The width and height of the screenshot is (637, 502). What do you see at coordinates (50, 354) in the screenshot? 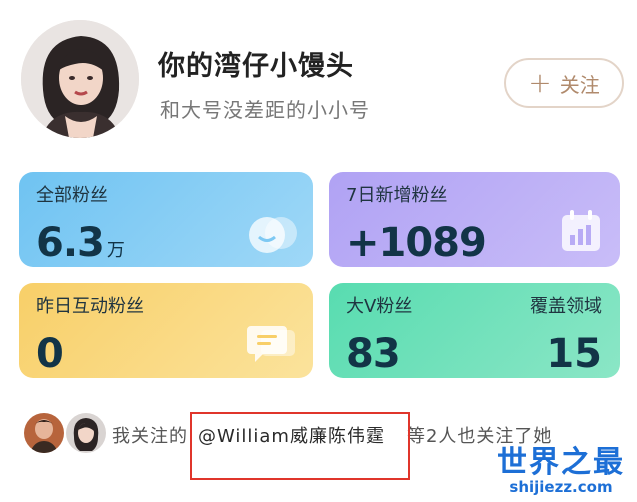
I see `stat-value: 0` at bounding box center [50, 354].